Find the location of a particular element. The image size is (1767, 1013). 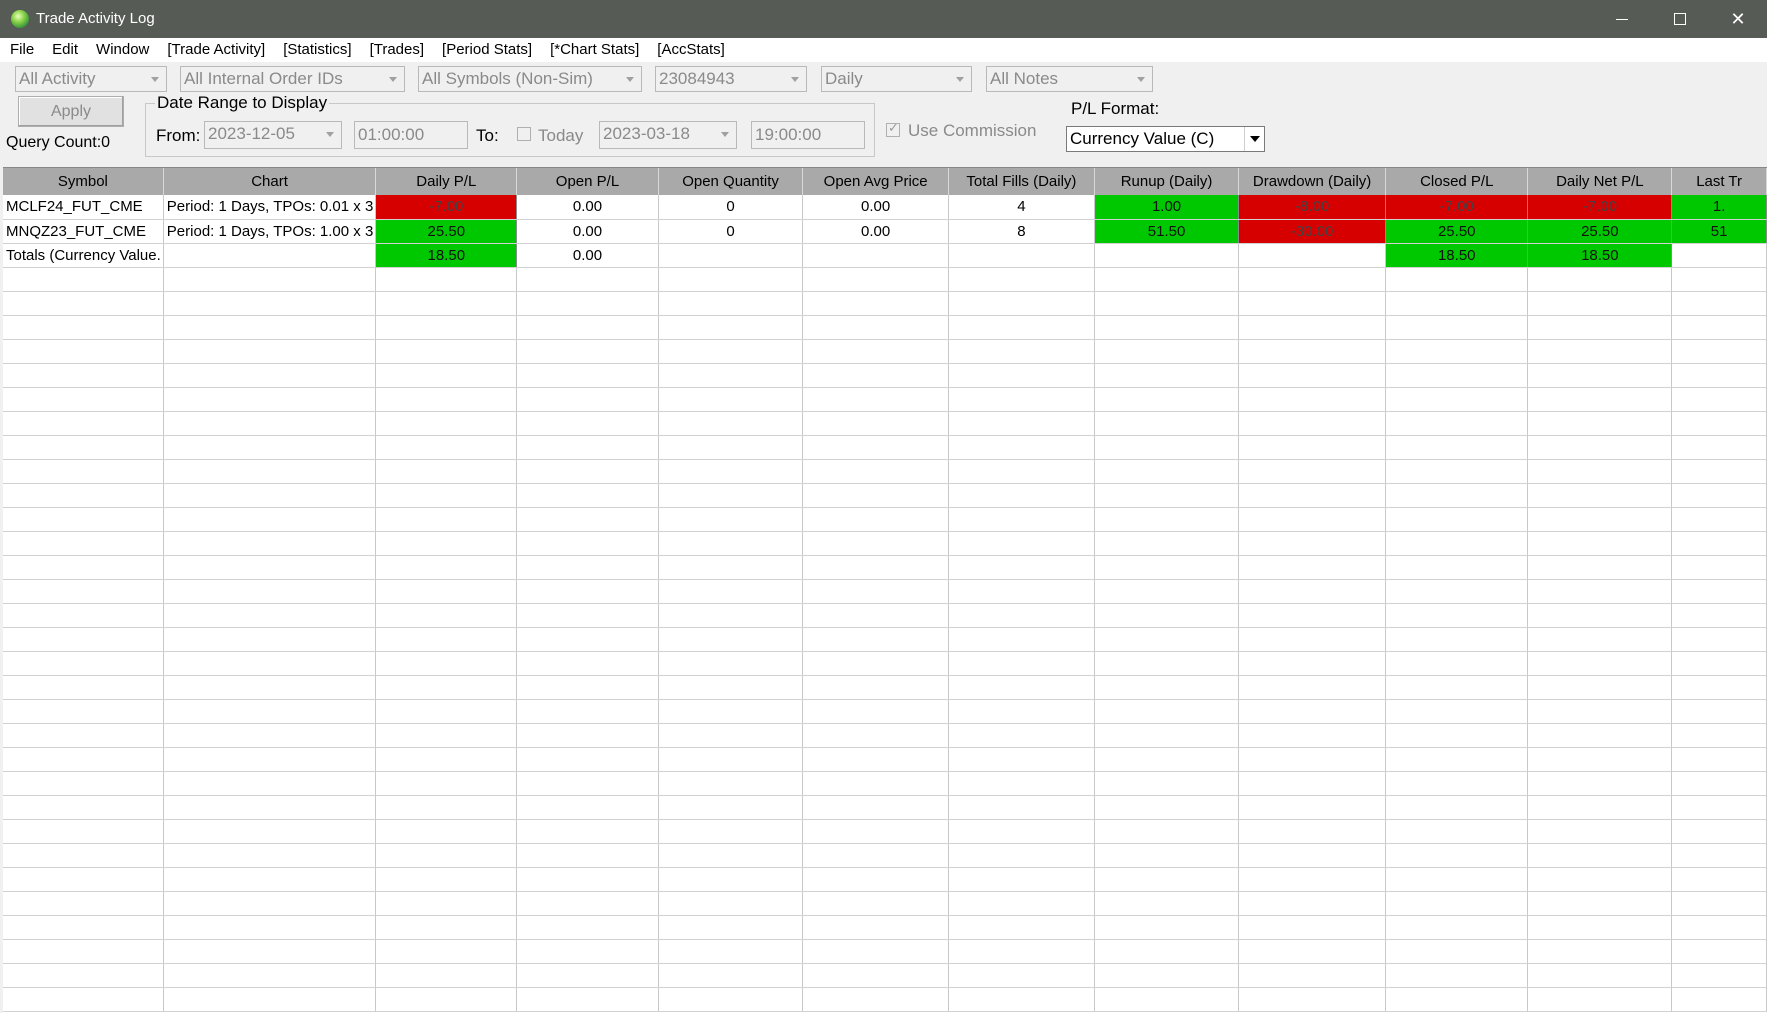

table-cell: 51 is located at coordinates (1719, 231).